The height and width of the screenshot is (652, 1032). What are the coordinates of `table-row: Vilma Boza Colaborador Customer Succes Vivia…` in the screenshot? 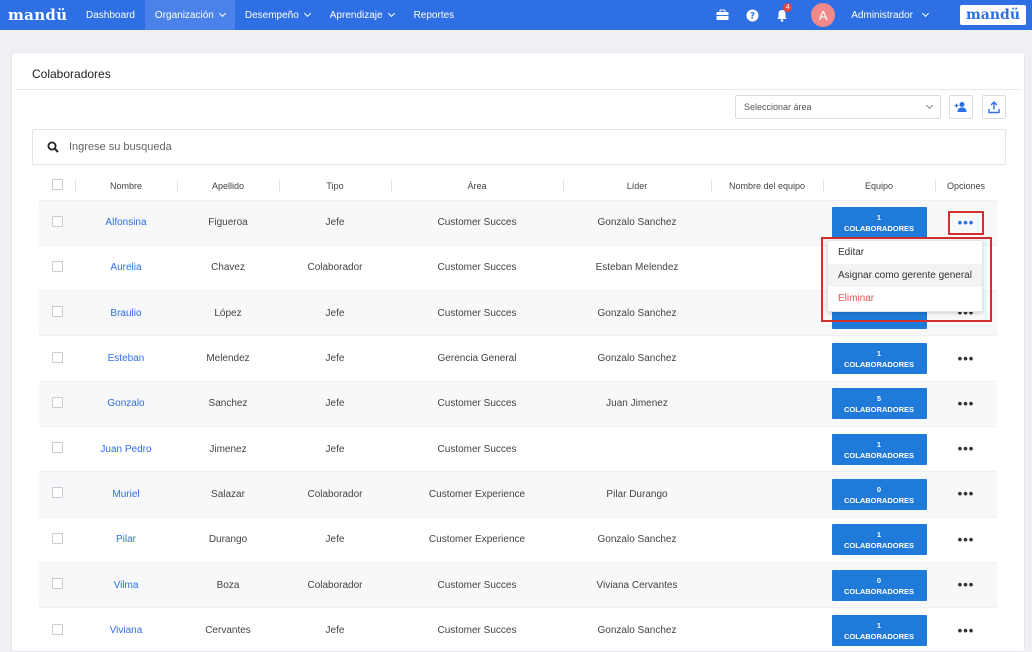 It's located at (518, 584).